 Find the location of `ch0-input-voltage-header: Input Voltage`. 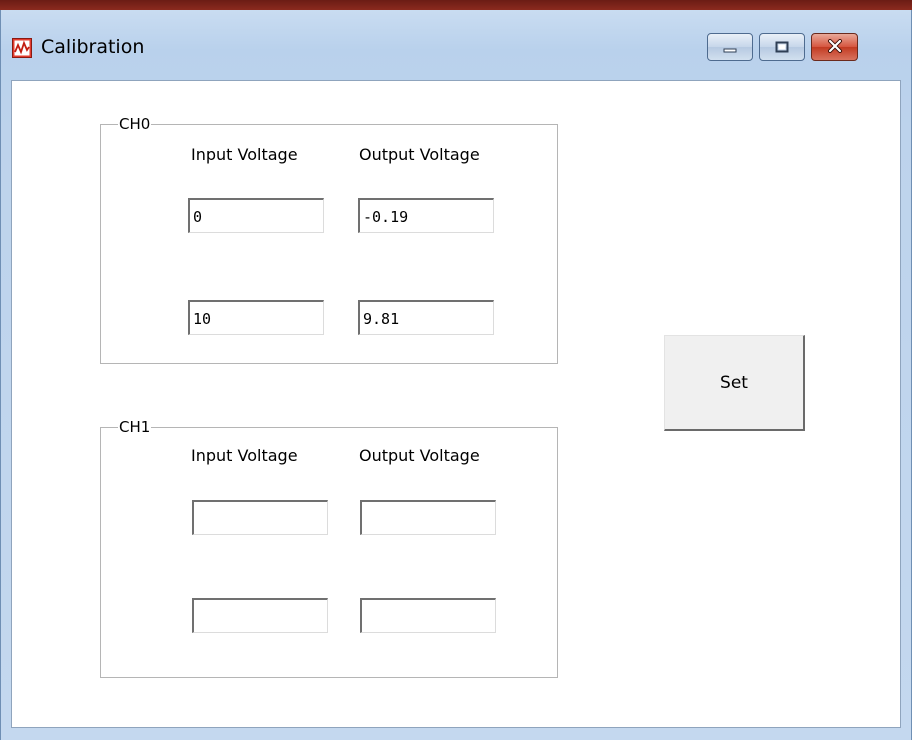

ch0-input-voltage-header: Input Voltage is located at coordinates (244, 154).